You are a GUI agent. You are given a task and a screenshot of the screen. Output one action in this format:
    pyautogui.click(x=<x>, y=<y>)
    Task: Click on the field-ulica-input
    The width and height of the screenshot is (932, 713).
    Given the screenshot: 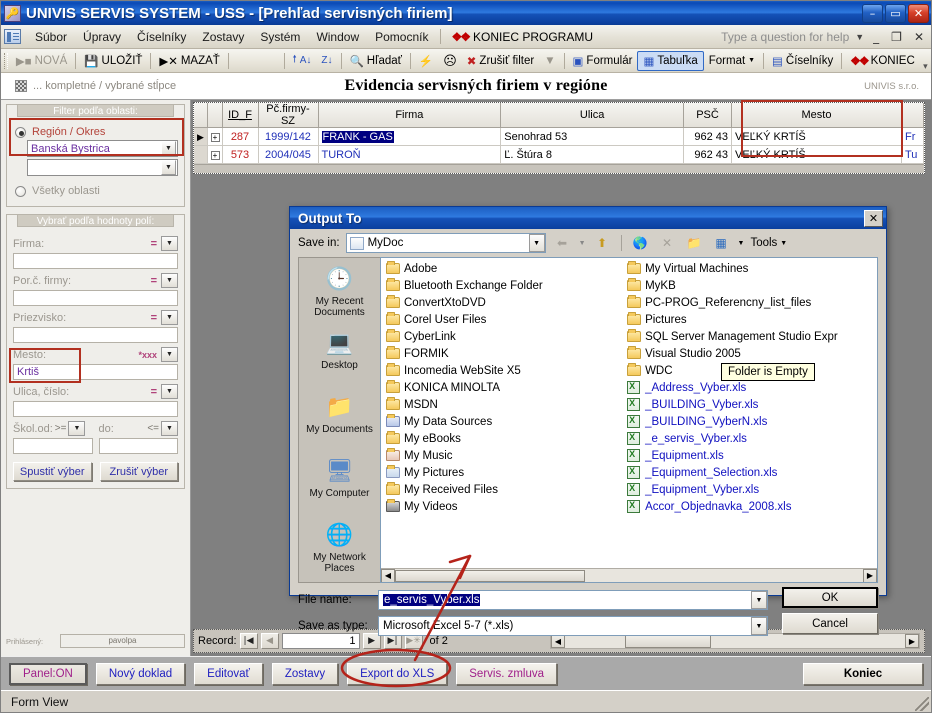 What is the action you would take?
    pyautogui.click(x=95, y=409)
    